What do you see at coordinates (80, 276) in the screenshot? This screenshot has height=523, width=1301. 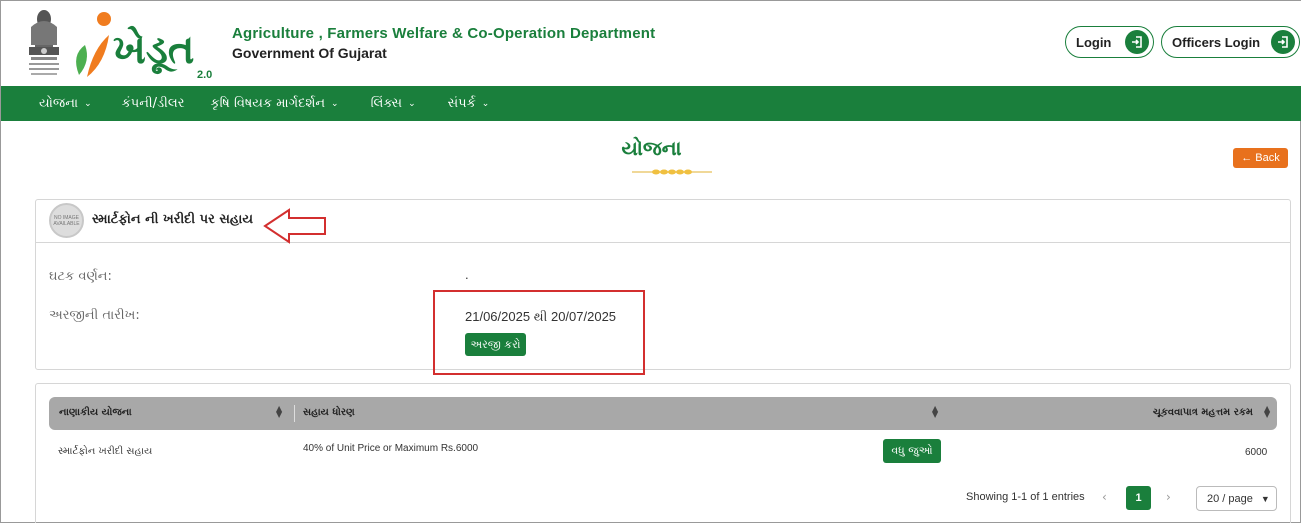 I see `component-label: ઘટક વર્ણન:` at bounding box center [80, 276].